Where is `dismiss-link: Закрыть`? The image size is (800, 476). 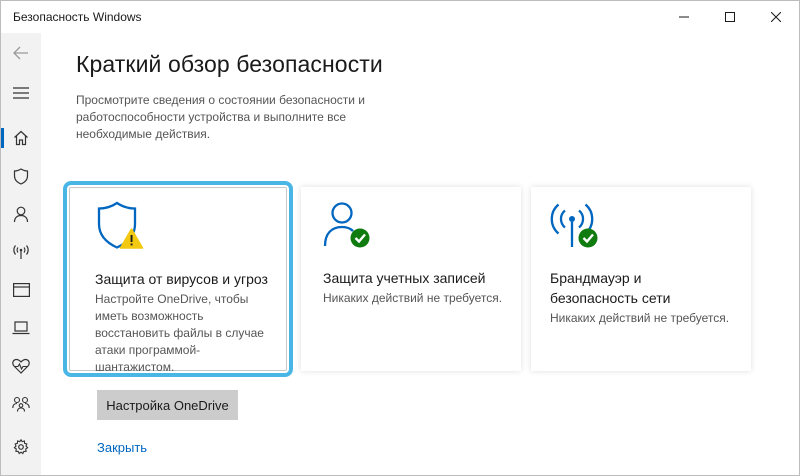 dismiss-link: Закрыть is located at coordinates (122, 447).